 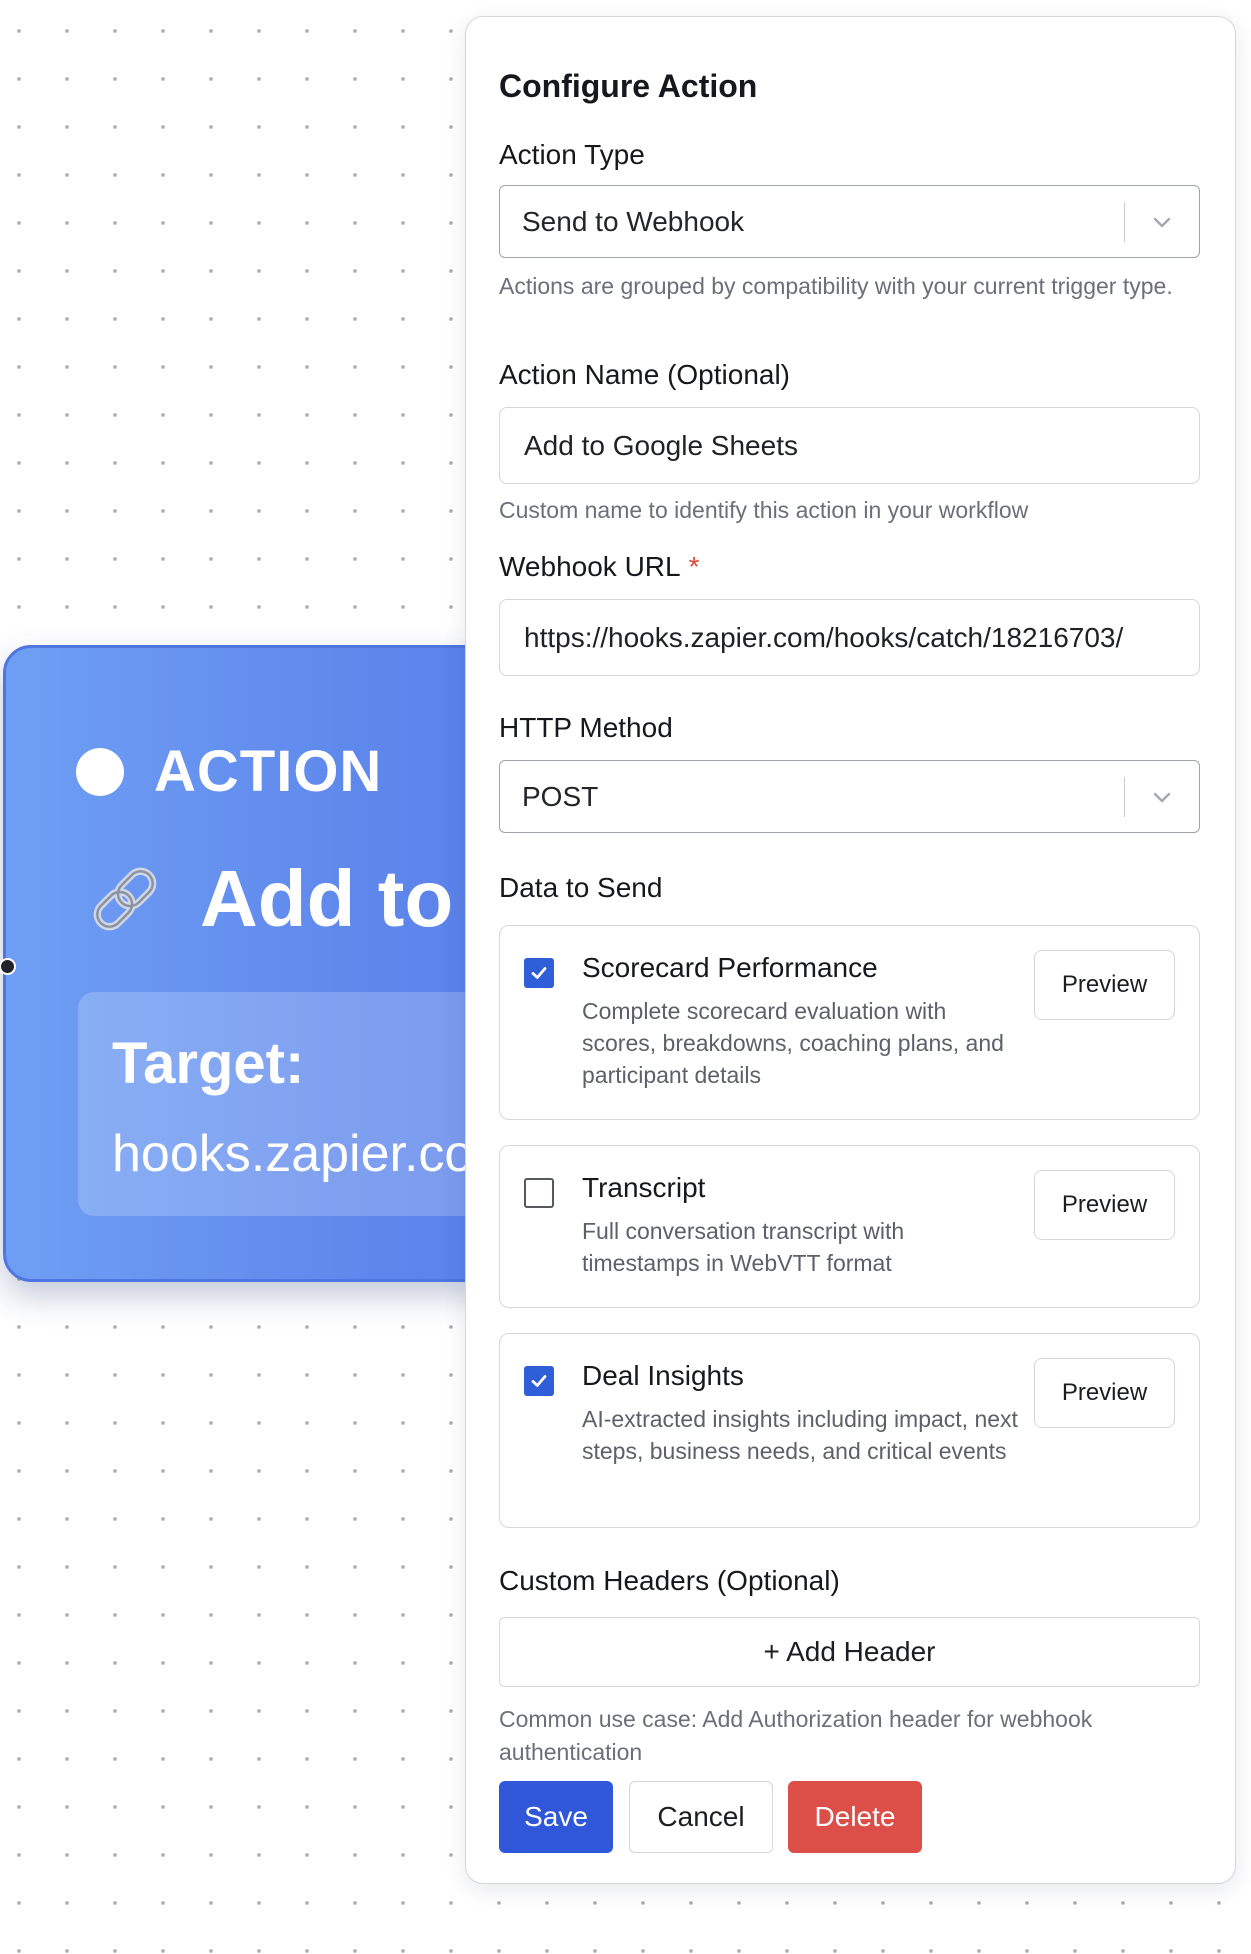 I want to click on action-name-input: Add to Google Sheets, so click(x=849, y=445).